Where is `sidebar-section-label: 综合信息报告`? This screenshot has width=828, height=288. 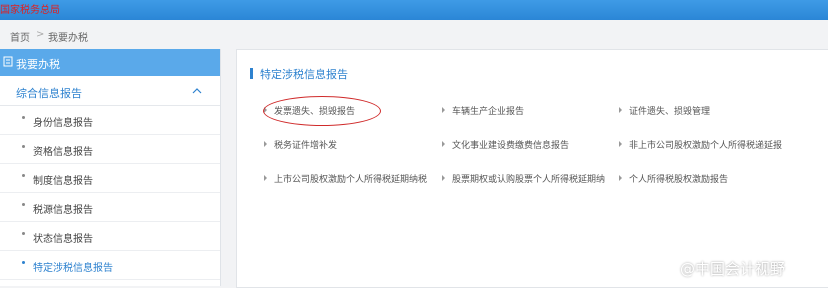
sidebar-section-label: 综合信息报告 is located at coordinates (49, 93).